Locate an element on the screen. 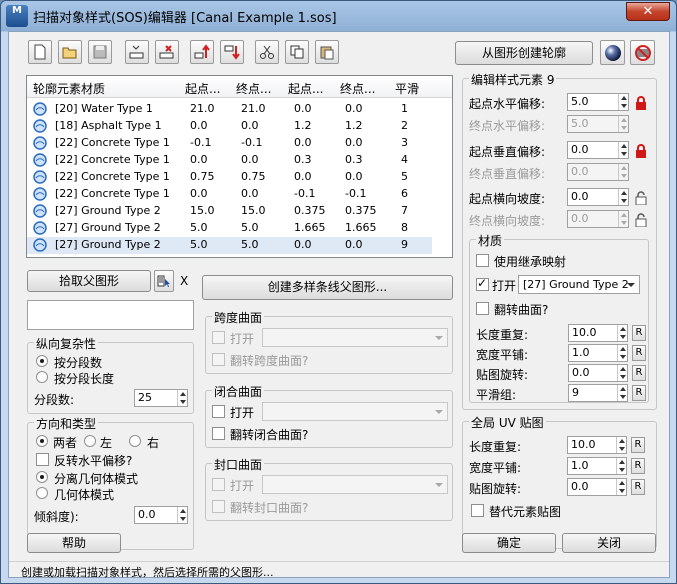  open-file-button is located at coordinates (70, 52).